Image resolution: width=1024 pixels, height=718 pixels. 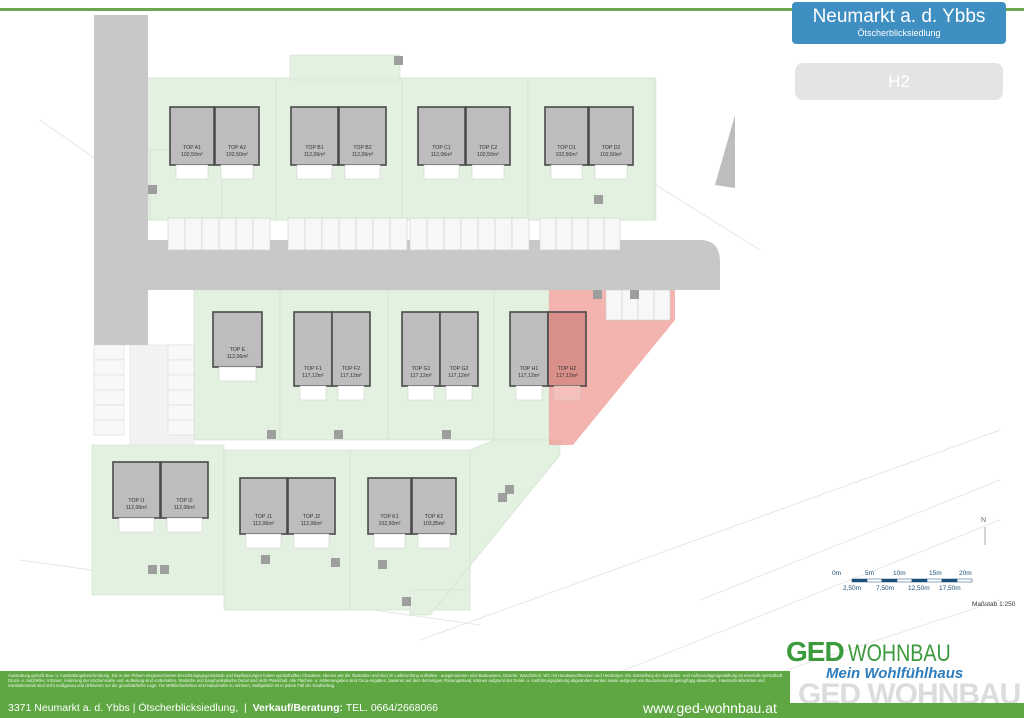 I want to click on title-box: Neumarkt a. d. Ybbs Ötscherblicksiedlung, so click(x=899, y=23).